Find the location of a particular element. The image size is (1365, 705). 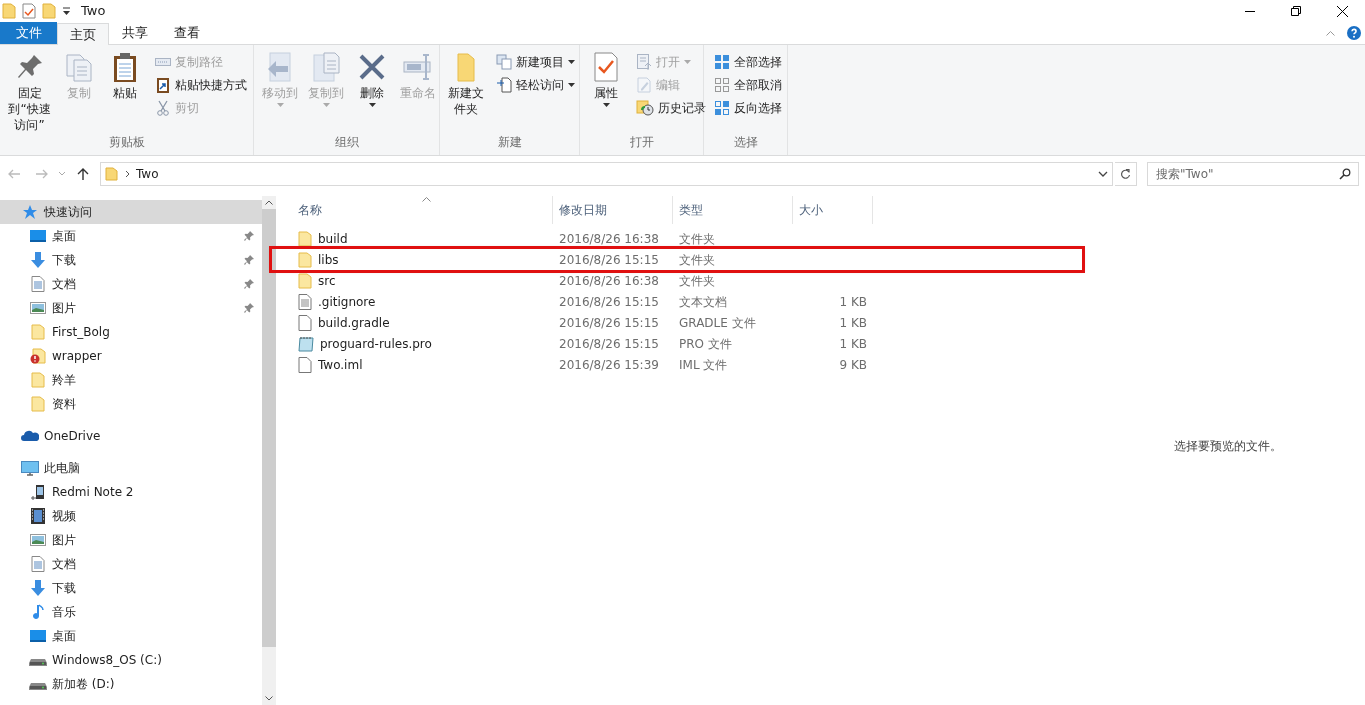

sidebar-item: First_Bolg is located at coordinates (131, 332).